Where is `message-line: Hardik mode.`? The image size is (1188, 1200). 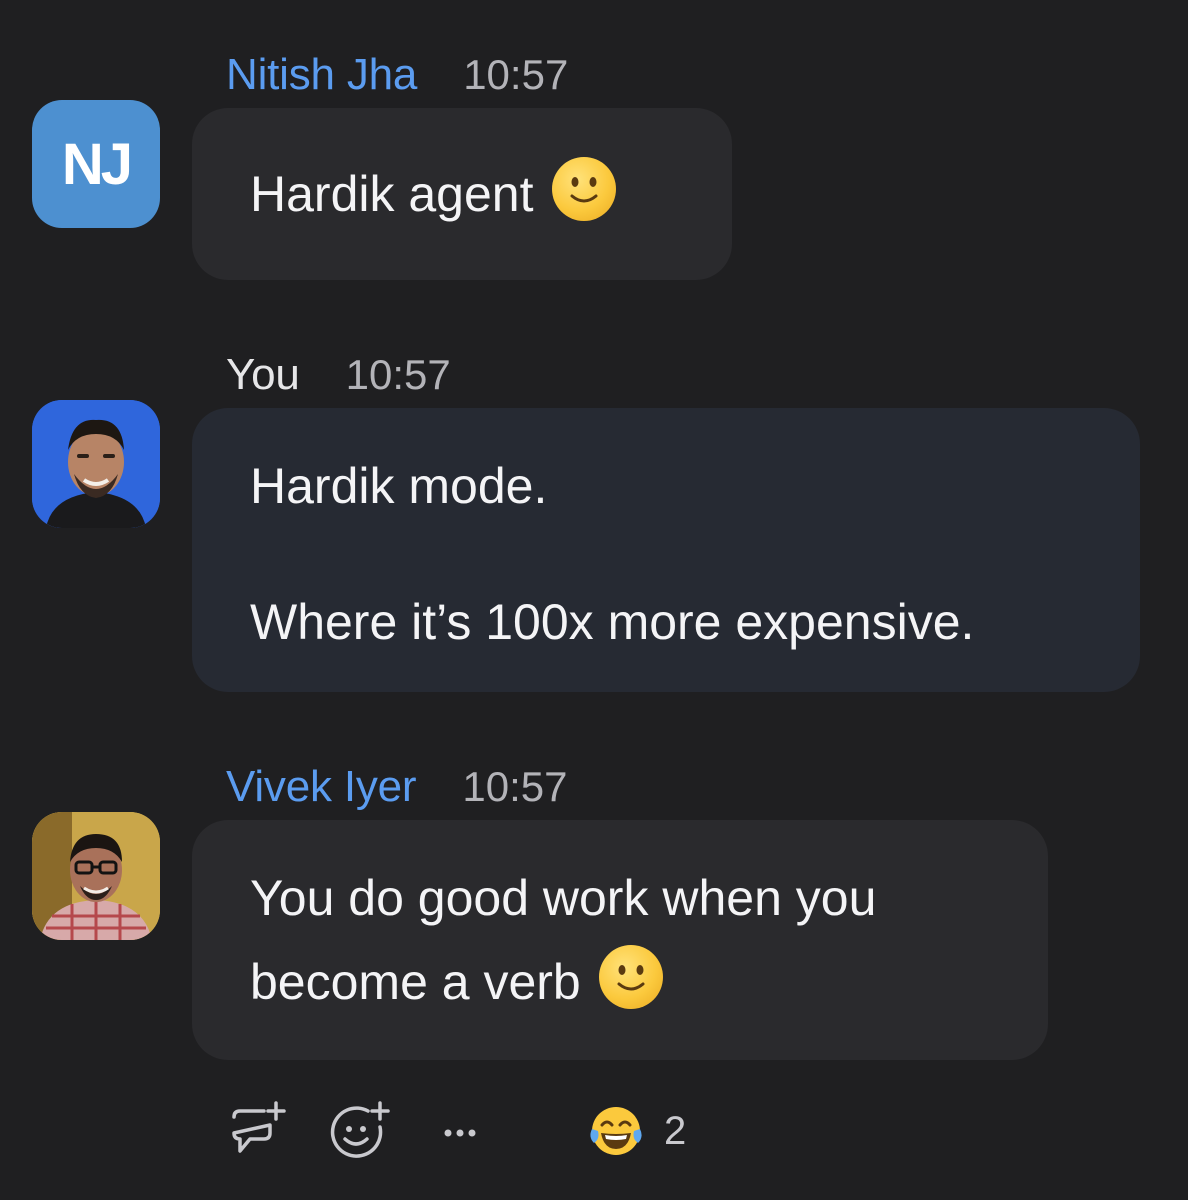
message-line: Hardik mode. is located at coordinates (399, 486).